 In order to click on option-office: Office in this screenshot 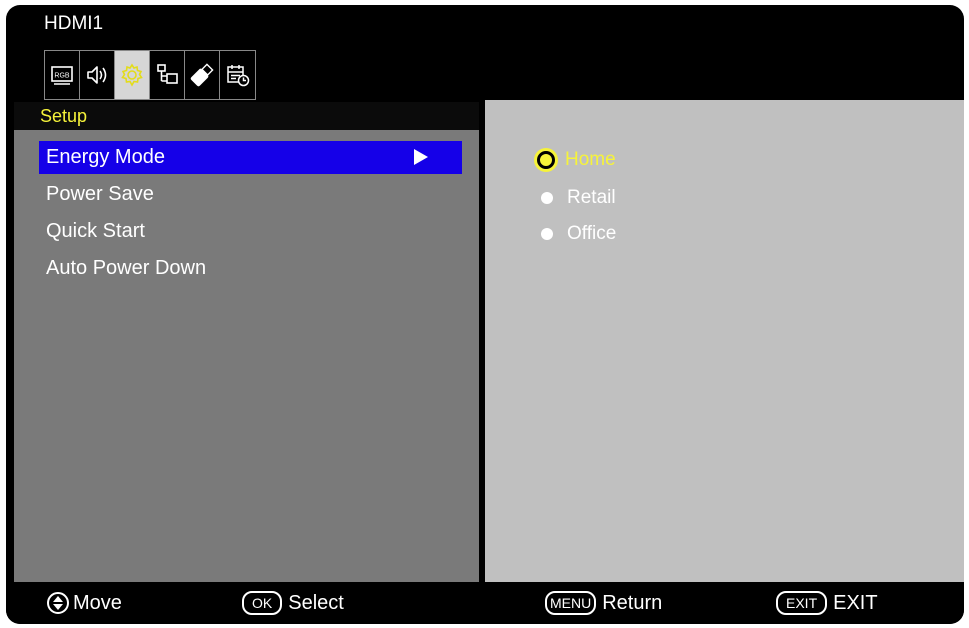, I will do `click(576, 234)`.